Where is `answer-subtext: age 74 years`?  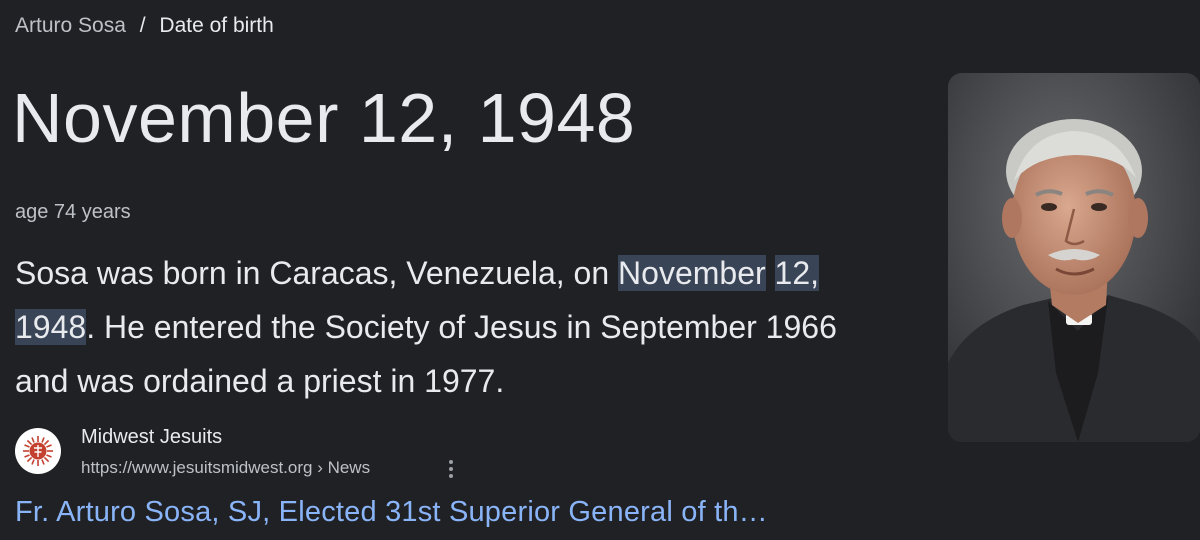
answer-subtext: age 74 years is located at coordinates (73, 212).